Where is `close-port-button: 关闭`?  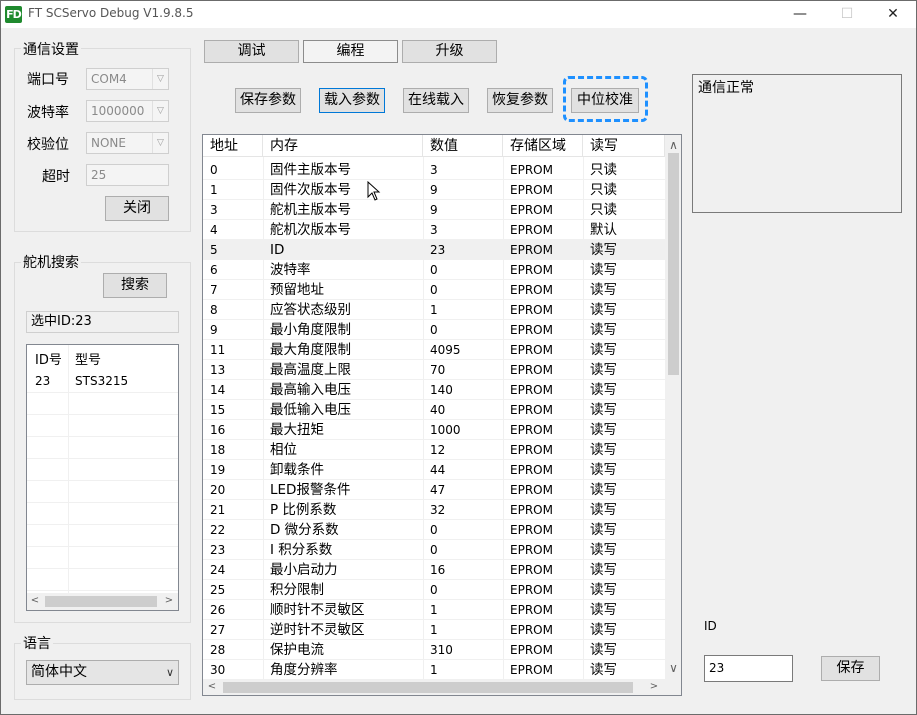
close-port-button: 关闭 is located at coordinates (137, 208).